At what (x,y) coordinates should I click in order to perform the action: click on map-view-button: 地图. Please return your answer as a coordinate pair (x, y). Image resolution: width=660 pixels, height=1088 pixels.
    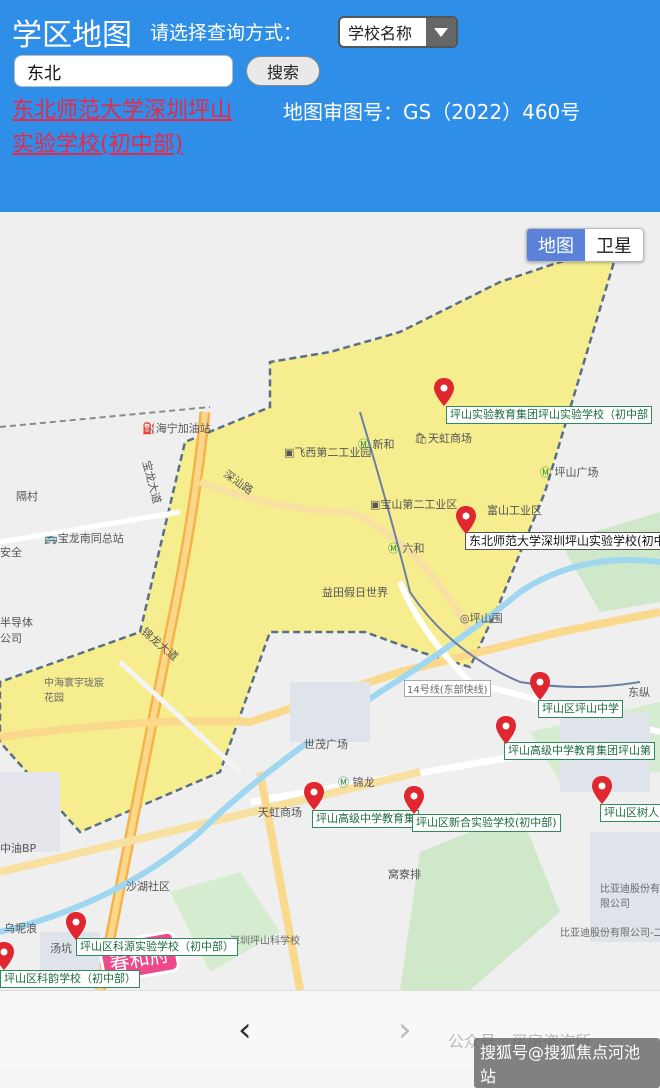
    Looking at the image, I should click on (556, 245).